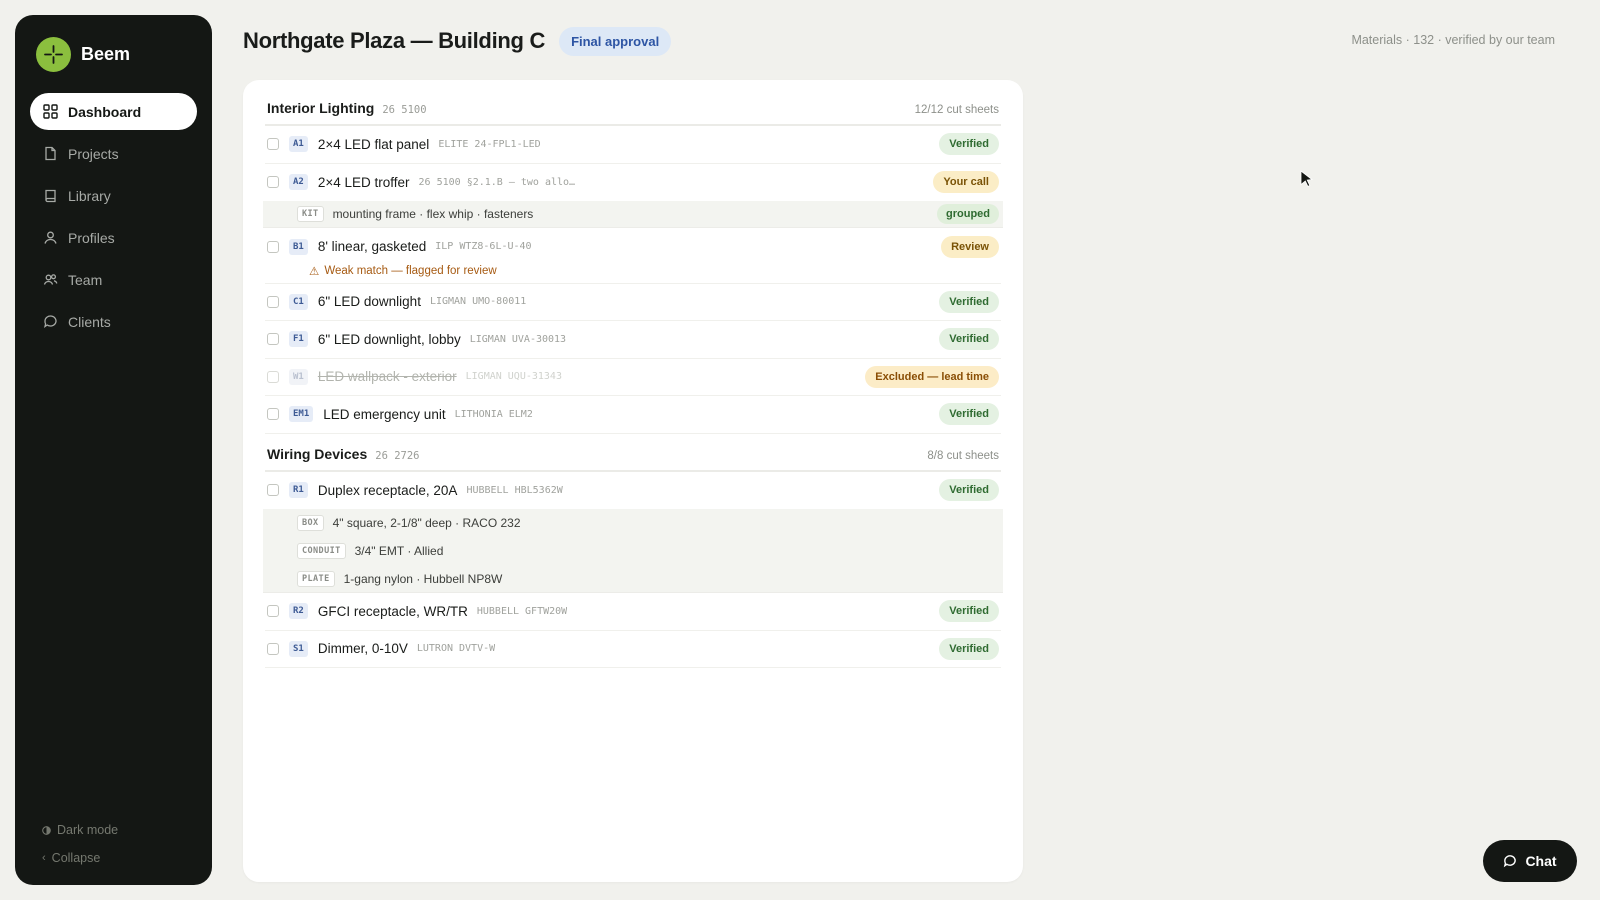  I want to click on sidebar-item-label: Profiles, so click(91, 237).